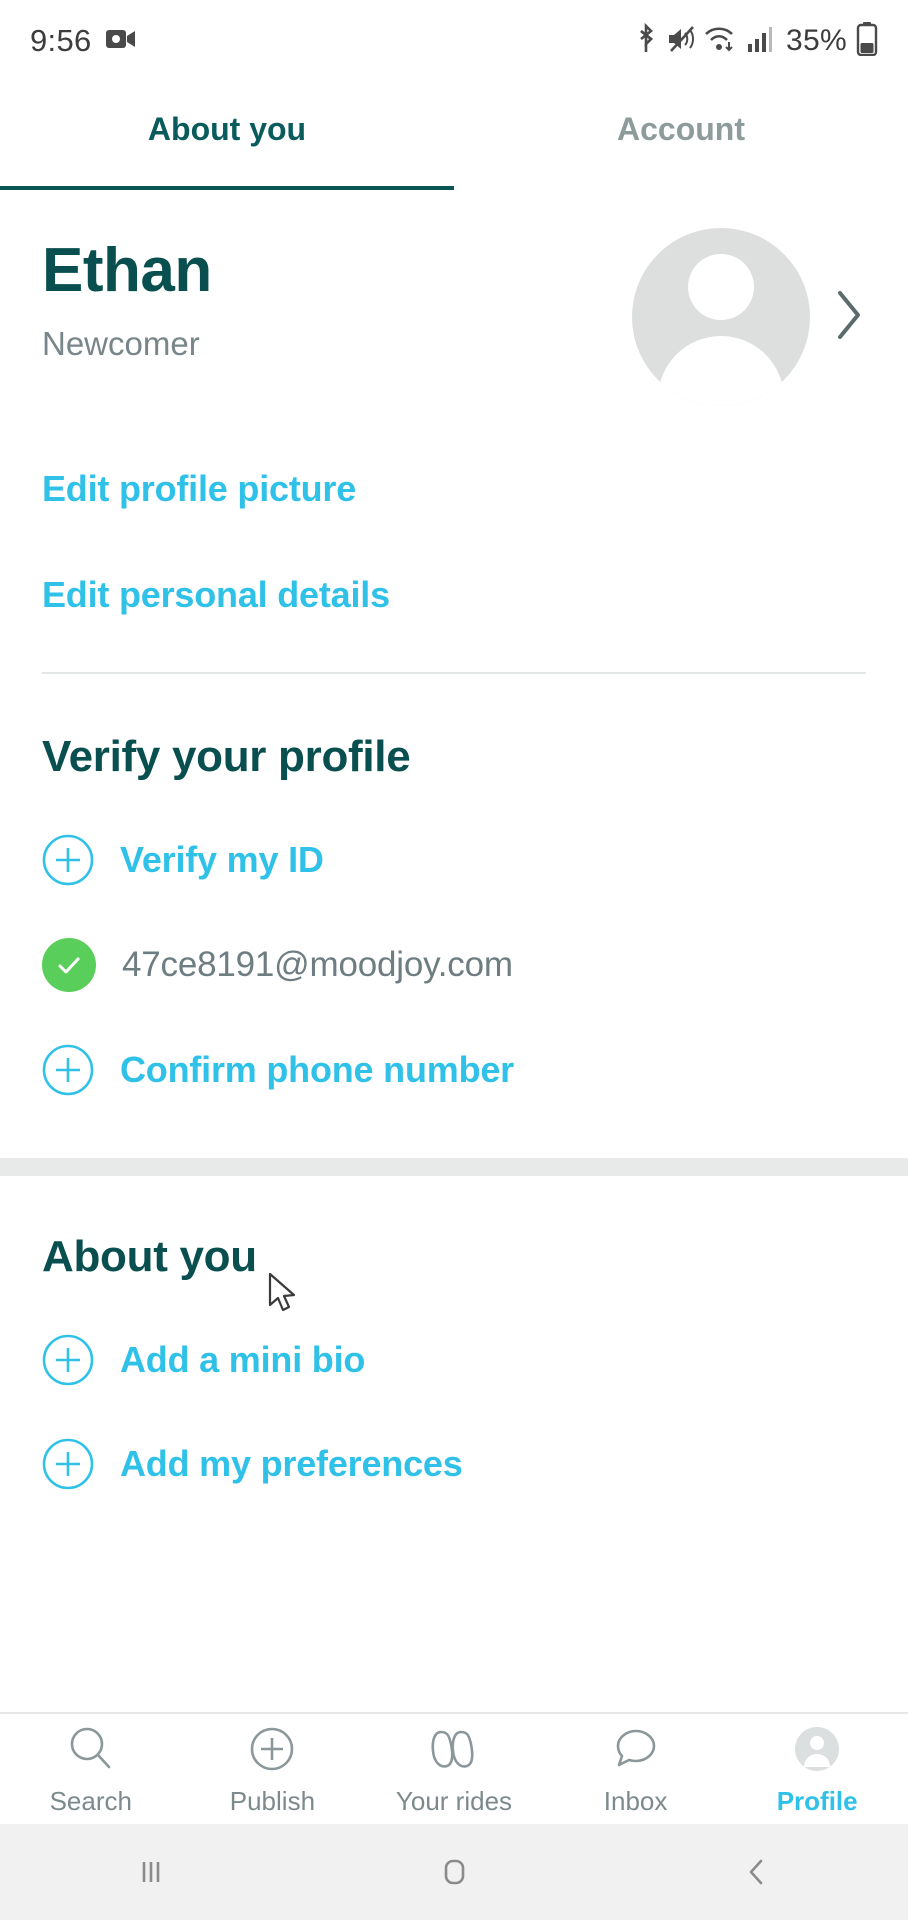  What do you see at coordinates (635, 1800) in the screenshot?
I see `nav-label-inbox: Inbox` at bounding box center [635, 1800].